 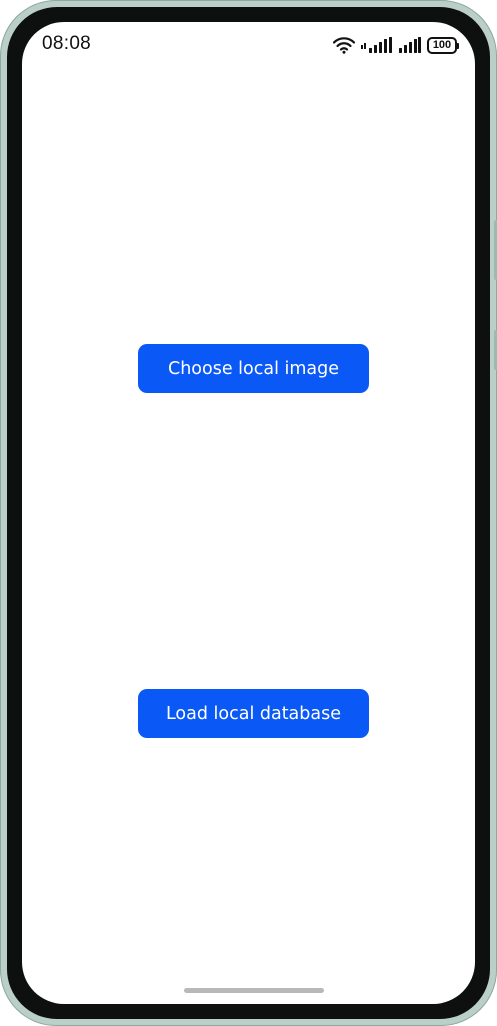 What do you see at coordinates (410, 45) in the screenshot?
I see `signal-icon` at bounding box center [410, 45].